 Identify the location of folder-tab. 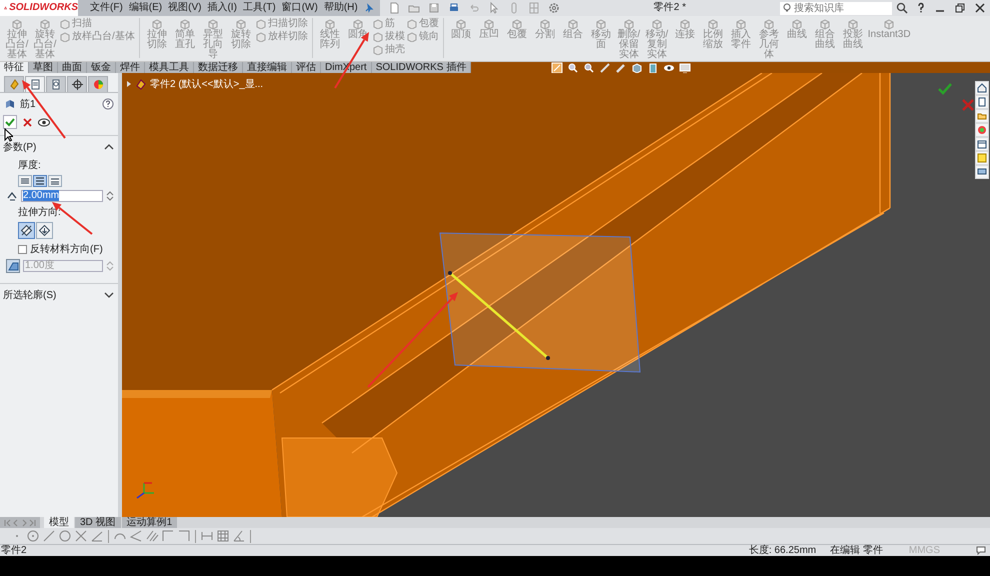
(982, 116).